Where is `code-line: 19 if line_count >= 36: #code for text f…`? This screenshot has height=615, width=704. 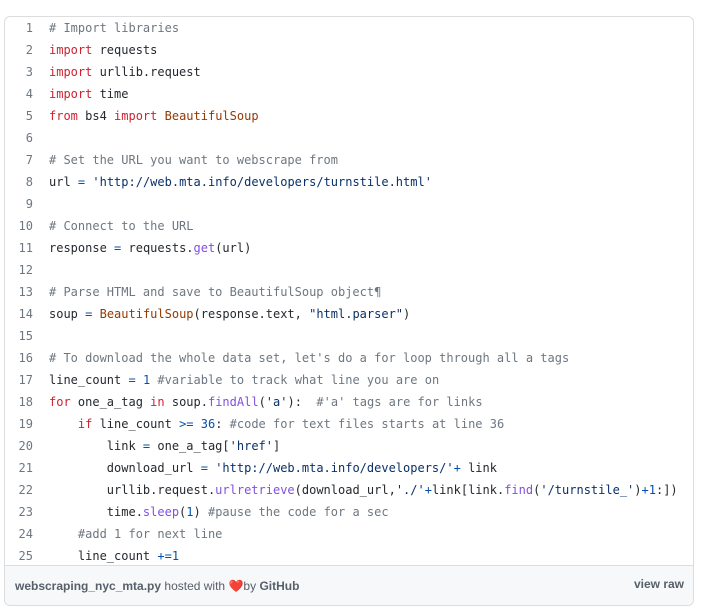 code-line: 19 if line_count >= 36: #code for text f… is located at coordinates (349, 424).